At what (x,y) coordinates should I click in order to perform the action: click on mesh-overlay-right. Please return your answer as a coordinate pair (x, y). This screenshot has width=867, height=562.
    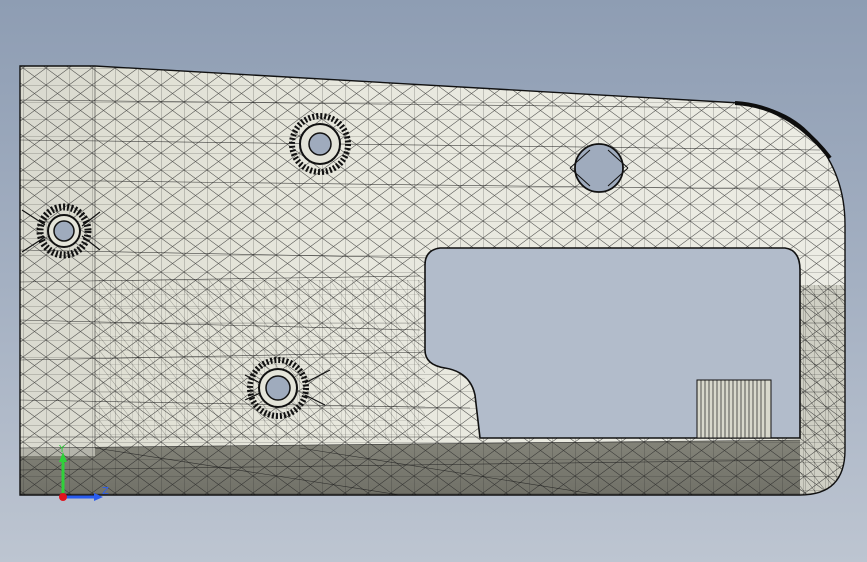
    Looking at the image, I should click on (822, 390).